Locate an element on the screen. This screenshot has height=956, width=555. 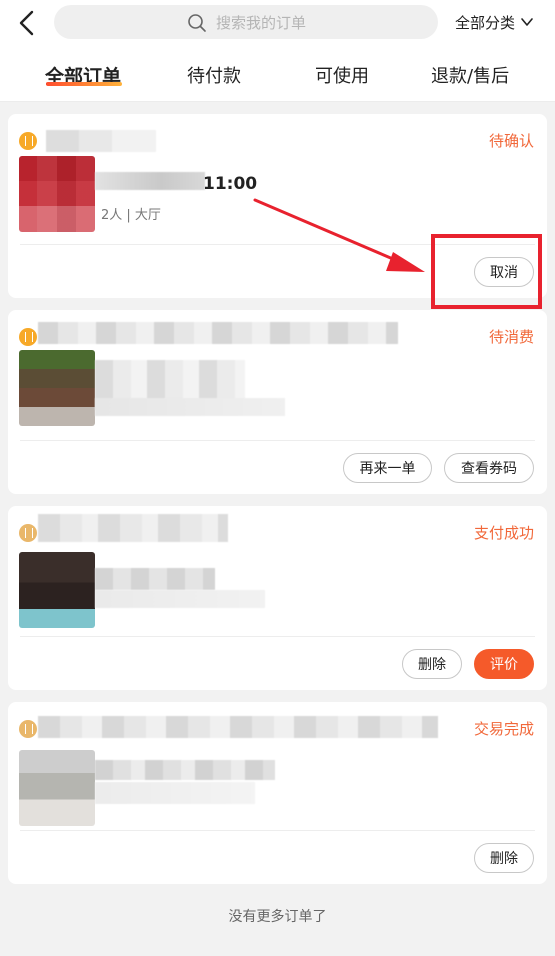
chevron-down-icon is located at coordinates (527, 22).